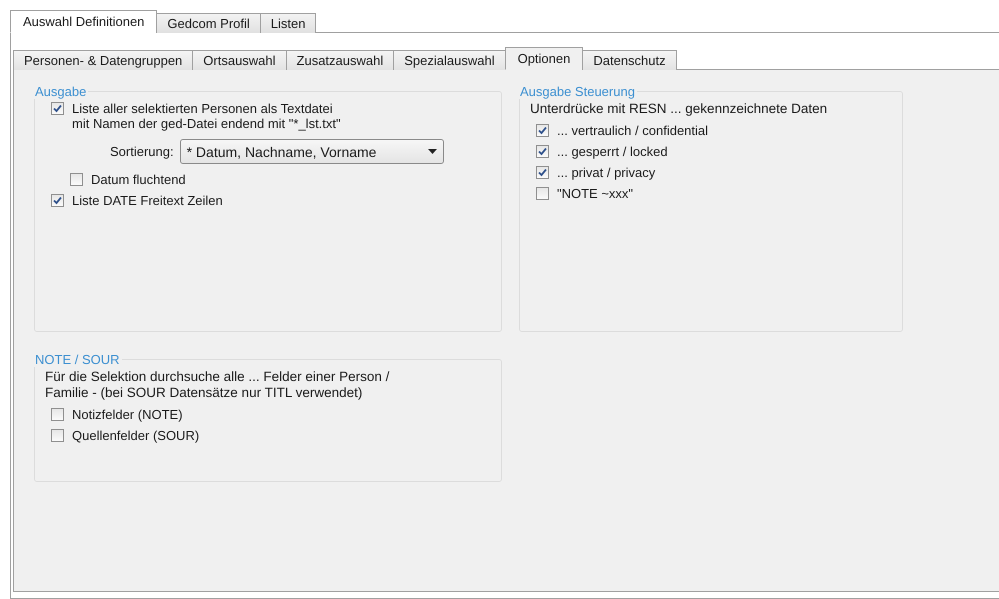 The width and height of the screenshot is (999, 599). Describe the element at coordinates (449, 60) in the screenshot. I see `tab: Spezialauswahl` at that location.